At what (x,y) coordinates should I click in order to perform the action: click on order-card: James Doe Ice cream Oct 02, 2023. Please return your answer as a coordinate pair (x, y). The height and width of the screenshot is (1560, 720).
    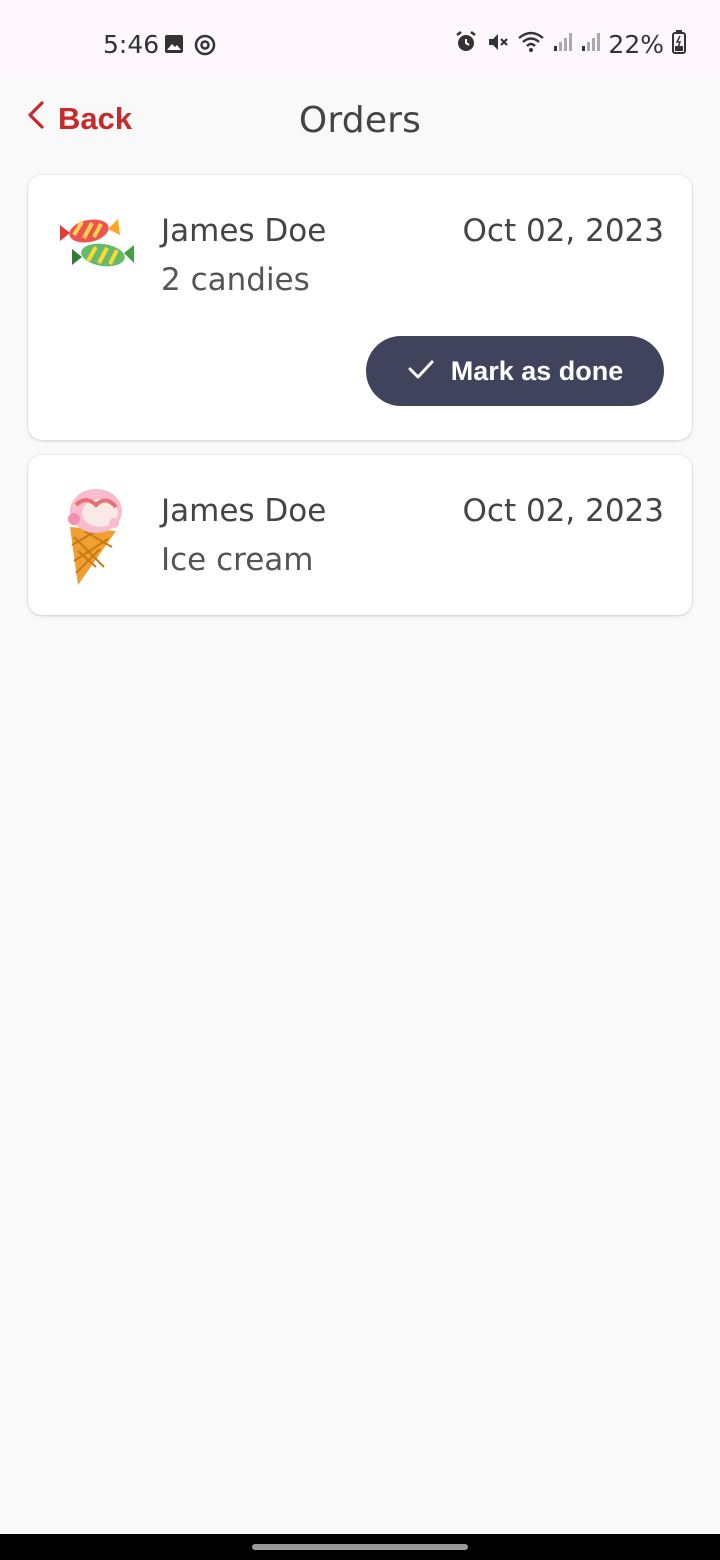
    Looking at the image, I should click on (360, 535).